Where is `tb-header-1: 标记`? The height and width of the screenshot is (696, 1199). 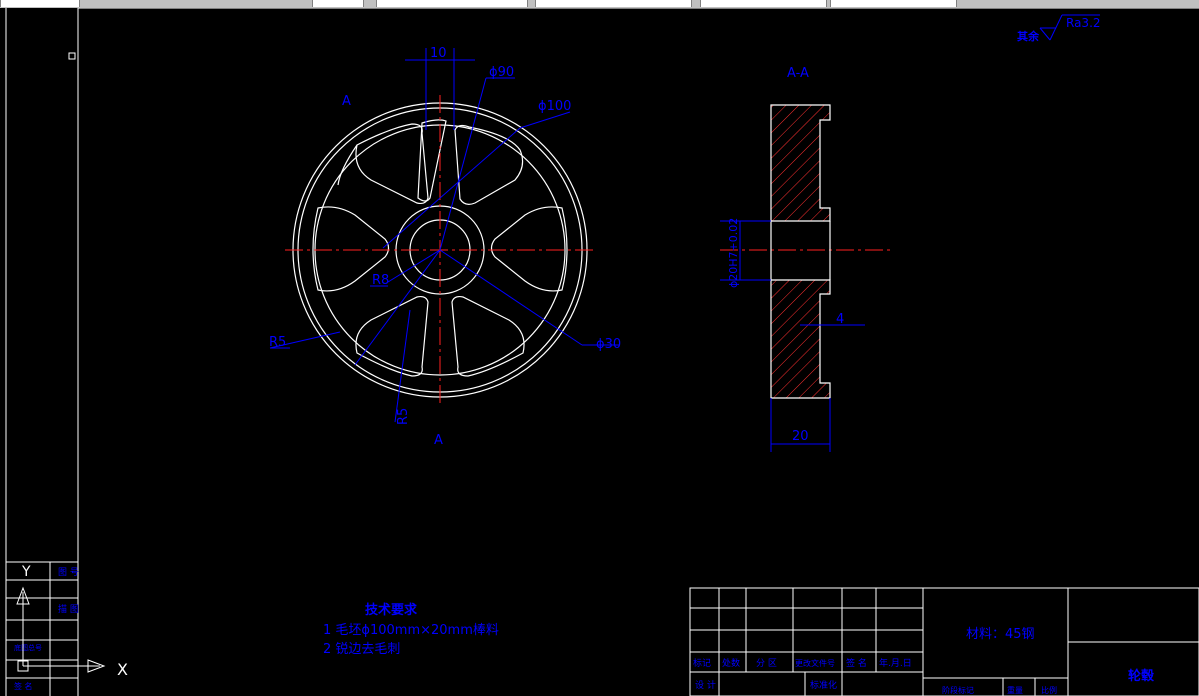 tb-header-1: 标记 is located at coordinates (702, 663).